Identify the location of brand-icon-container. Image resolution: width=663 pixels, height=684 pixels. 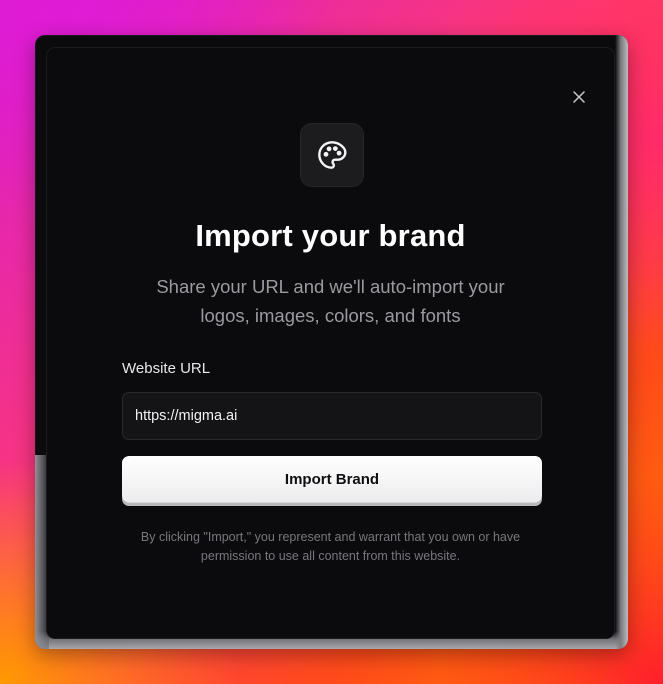
(332, 155).